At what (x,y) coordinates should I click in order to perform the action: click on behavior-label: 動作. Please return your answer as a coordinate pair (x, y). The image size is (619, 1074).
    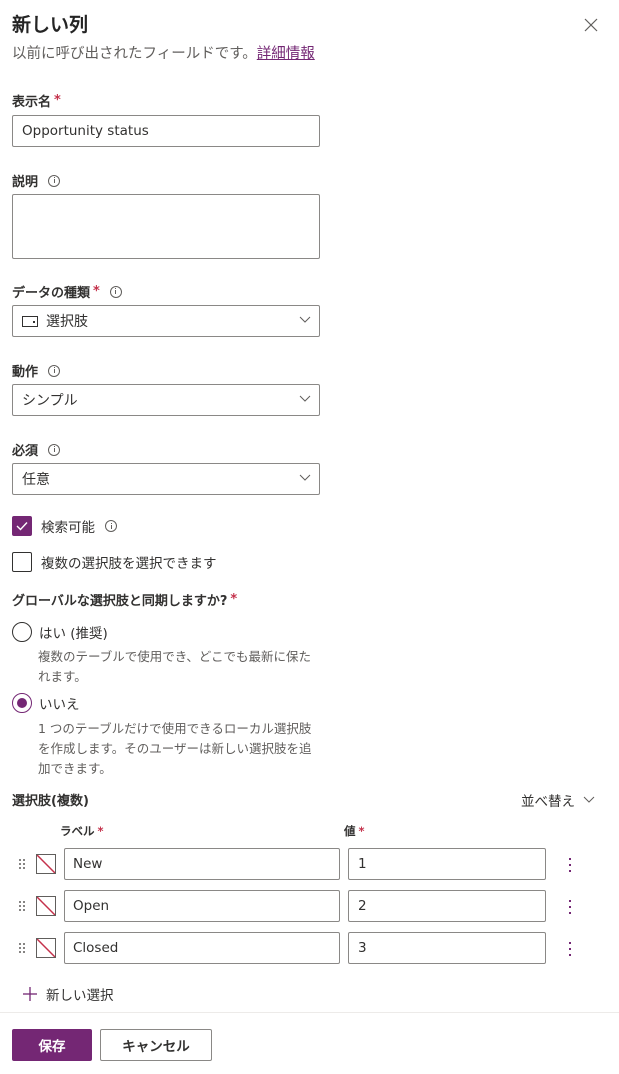
    Looking at the image, I should click on (36, 370).